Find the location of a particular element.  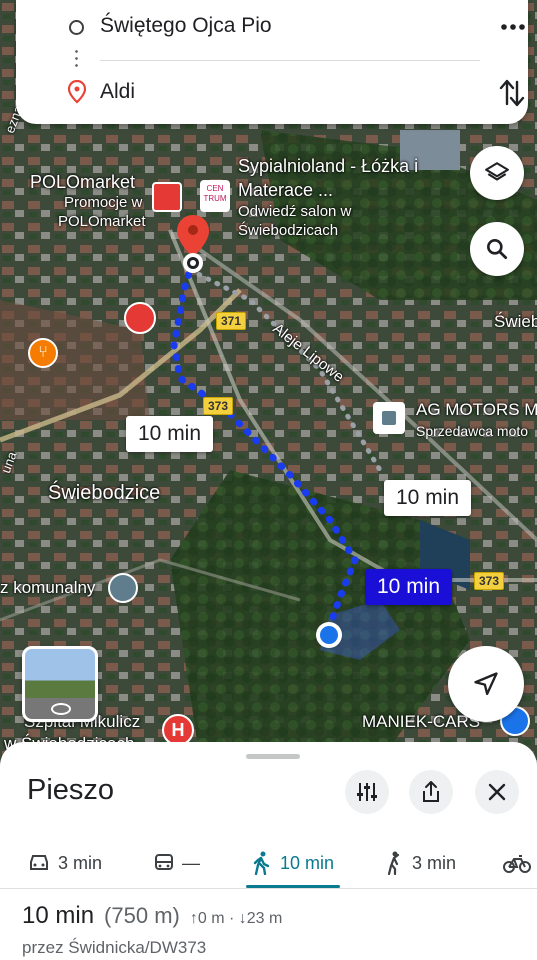

road-shield-373-east: 373 is located at coordinates (489, 581).